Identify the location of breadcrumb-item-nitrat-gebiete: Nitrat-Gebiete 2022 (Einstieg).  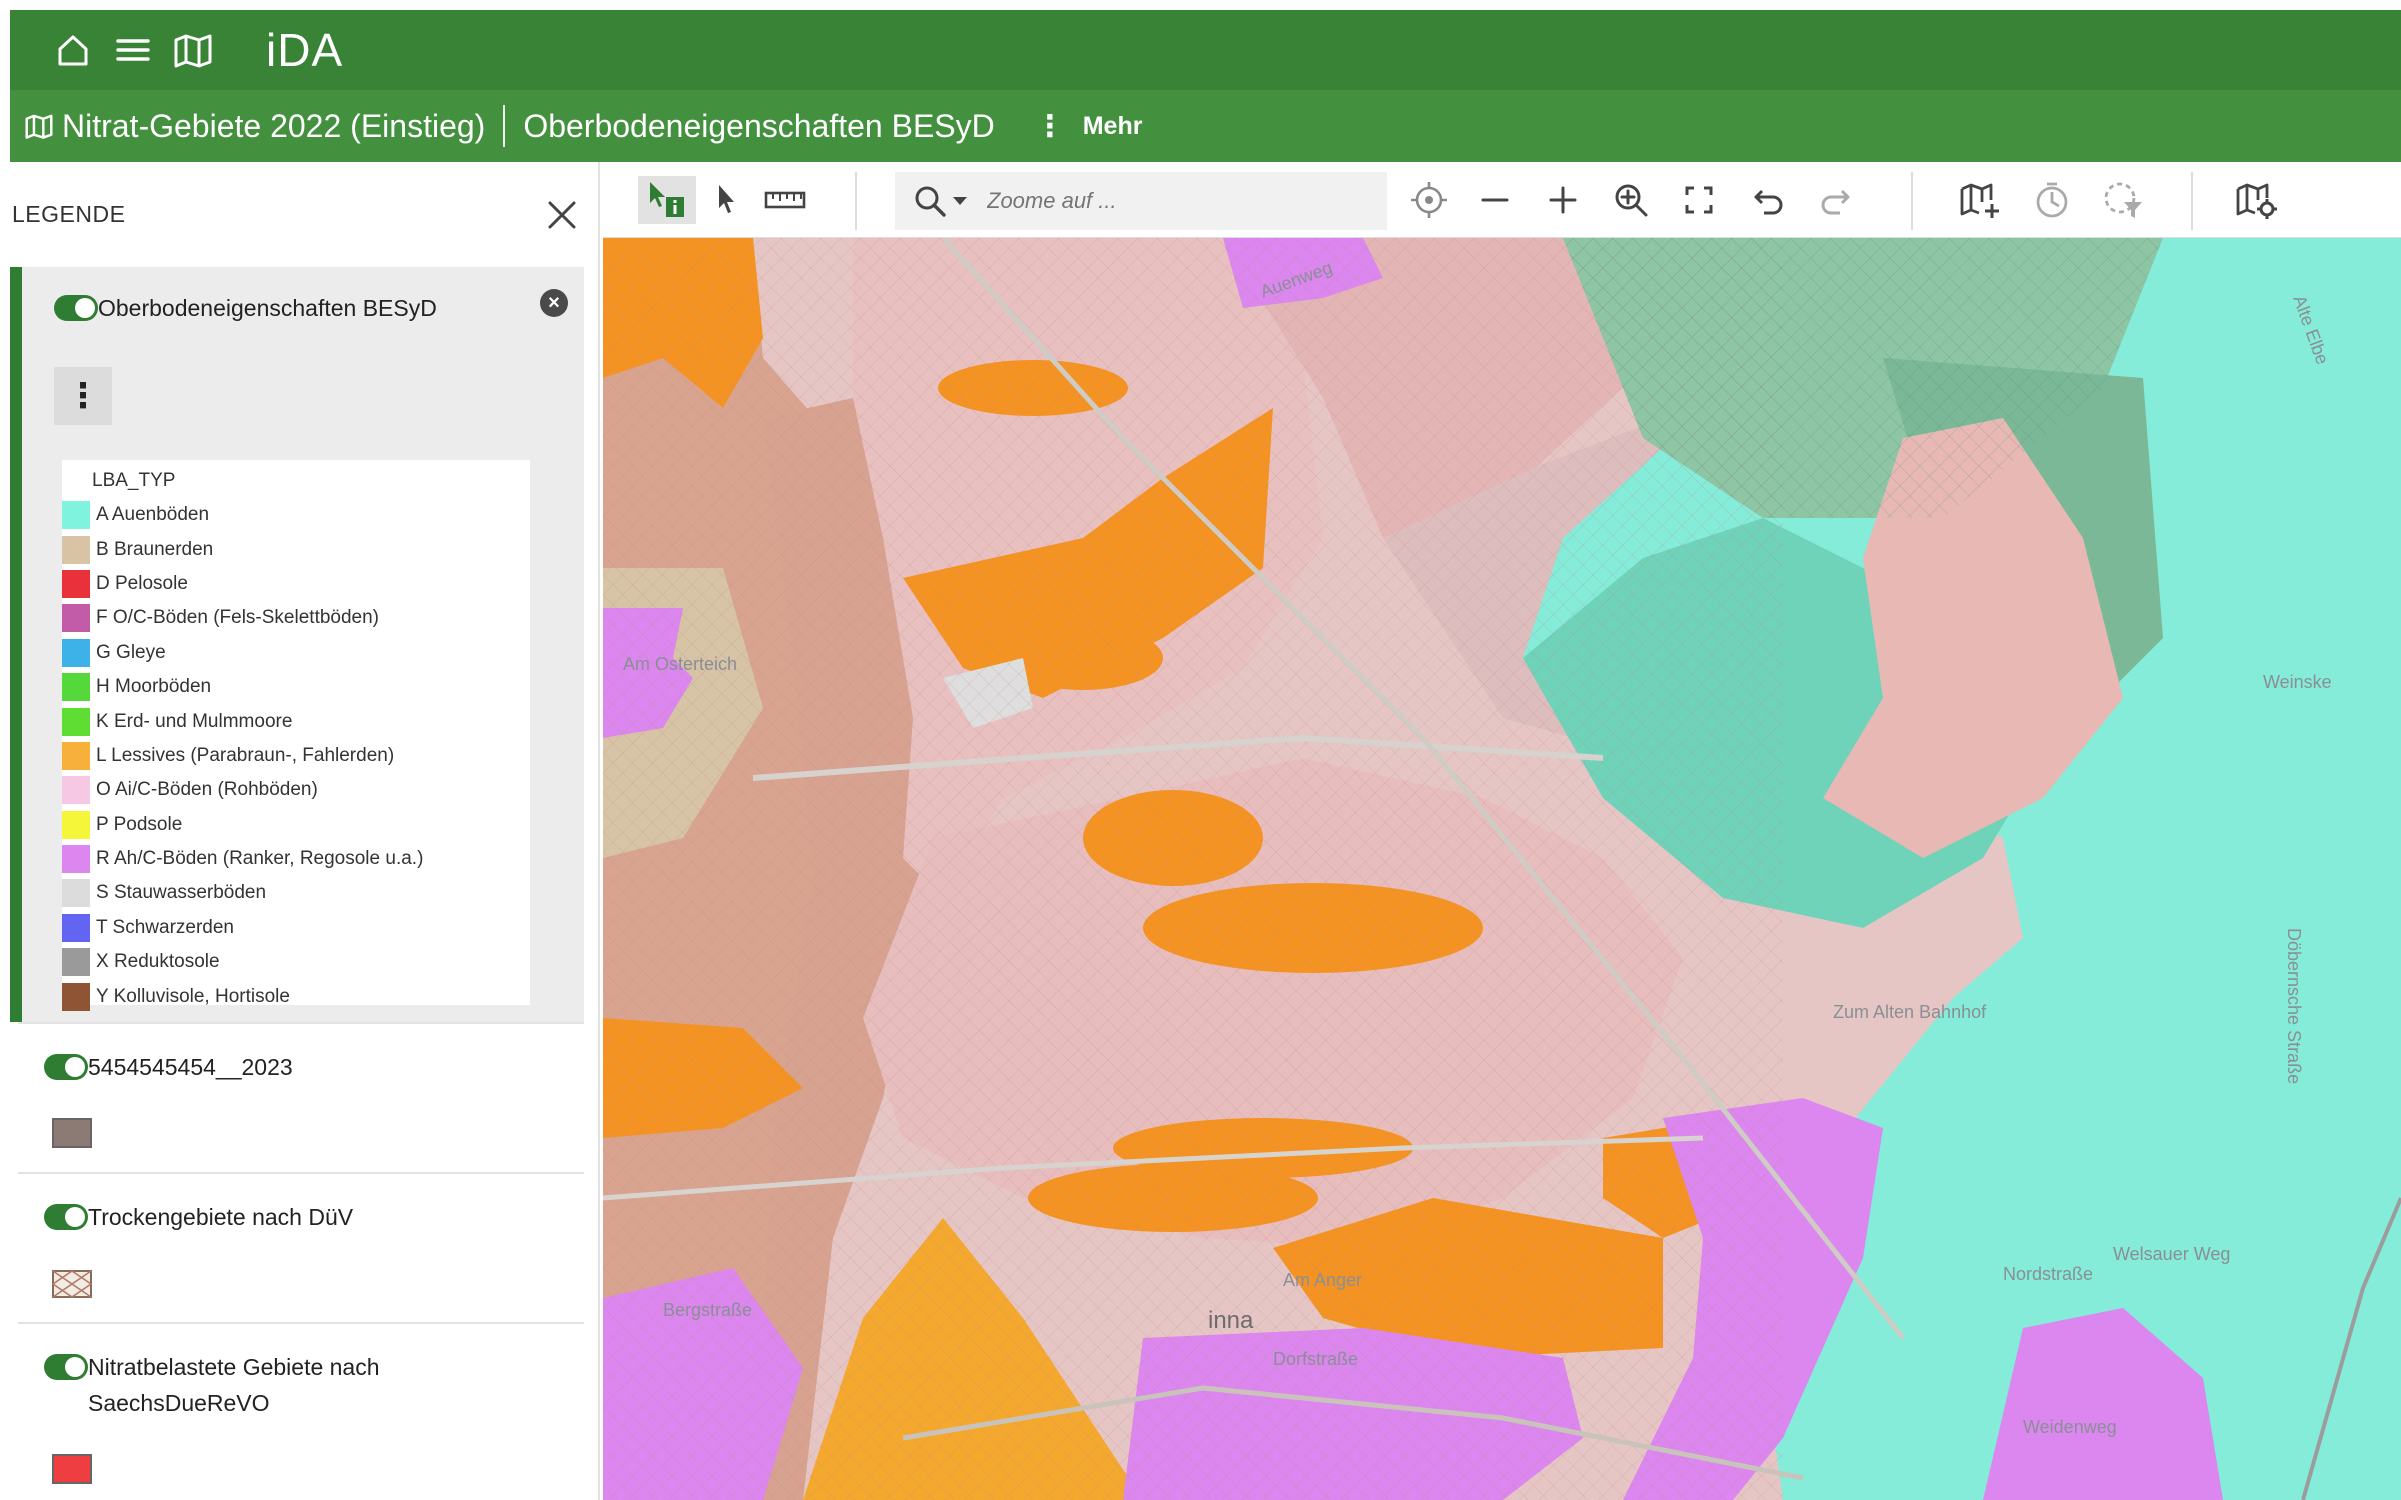
(273, 126).